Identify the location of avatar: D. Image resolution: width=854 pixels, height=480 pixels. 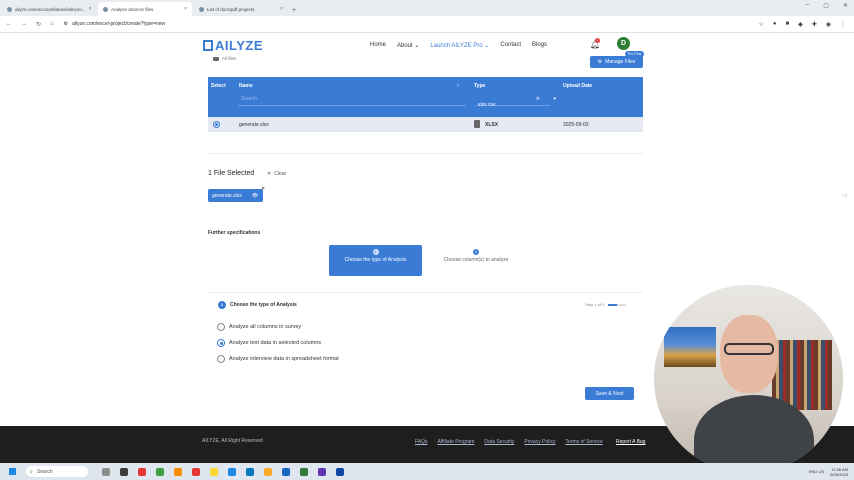
(623, 43).